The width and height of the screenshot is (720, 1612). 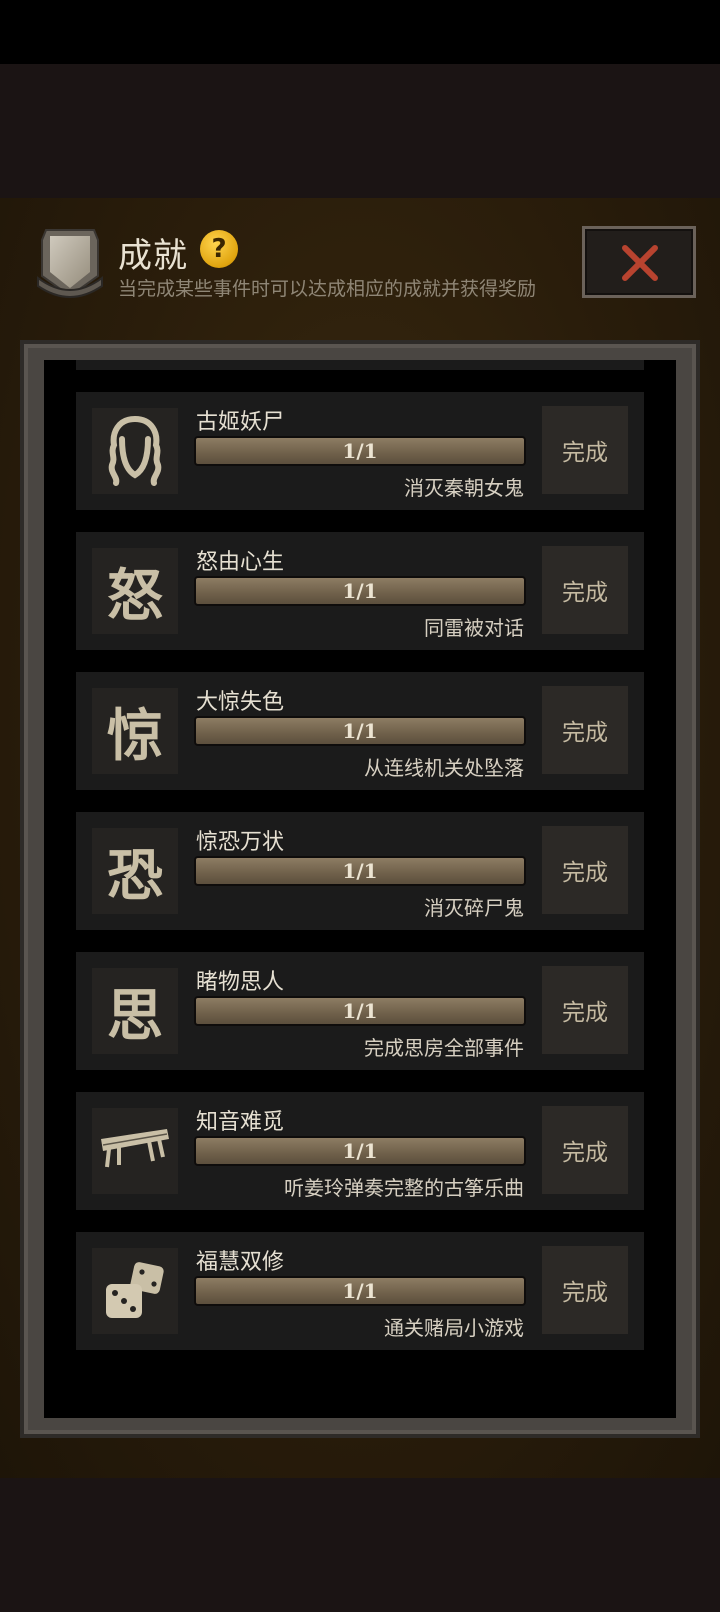 What do you see at coordinates (135, 595) in the screenshot?
I see `achievement-glyph-icon: 怒` at bounding box center [135, 595].